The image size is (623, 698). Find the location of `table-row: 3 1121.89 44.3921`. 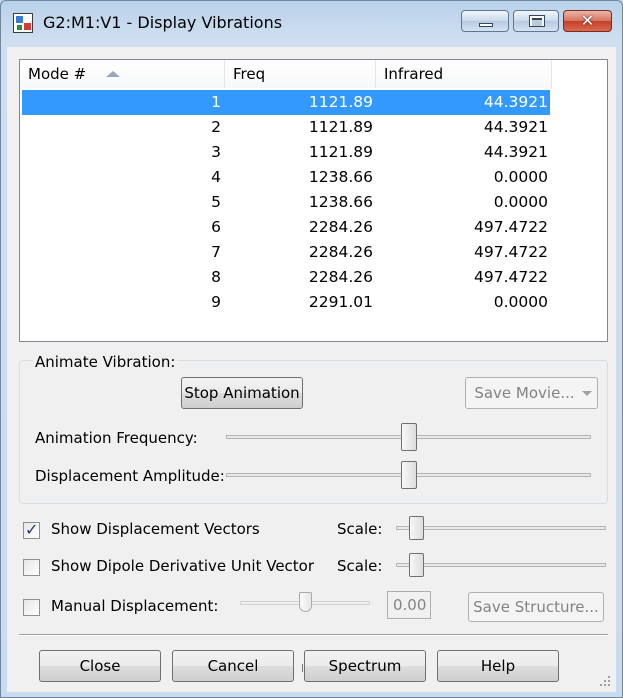

table-row: 3 1121.89 44.3921 is located at coordinates (313, 152).